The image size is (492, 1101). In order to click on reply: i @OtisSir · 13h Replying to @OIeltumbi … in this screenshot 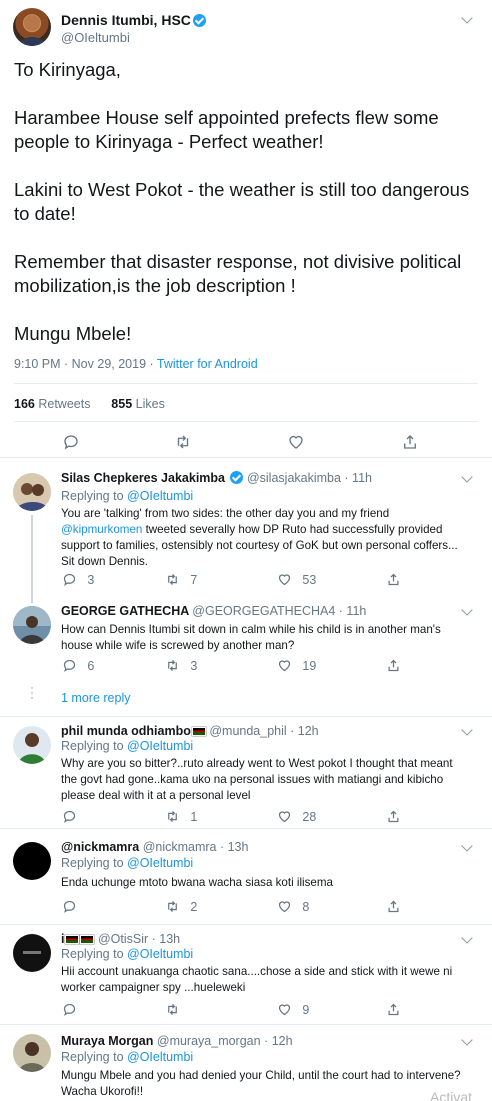, I will do `click(246, 975)`.